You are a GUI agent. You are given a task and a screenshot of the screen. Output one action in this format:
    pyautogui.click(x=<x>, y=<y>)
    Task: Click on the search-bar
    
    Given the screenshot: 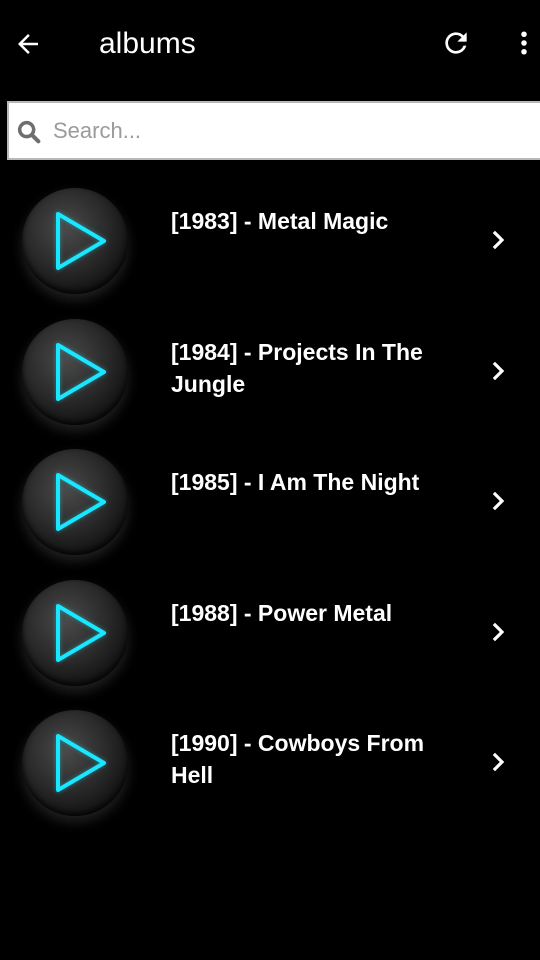 What is the action you would take?
    pyautogui.click(x=273, y=130)
    